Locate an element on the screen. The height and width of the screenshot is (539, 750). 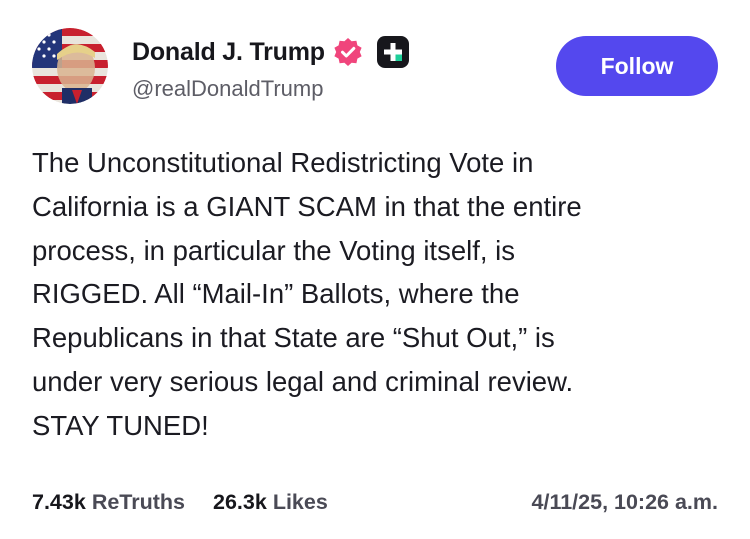
author-handle: @realDonaldTrump is located at coordinates (227, 89).